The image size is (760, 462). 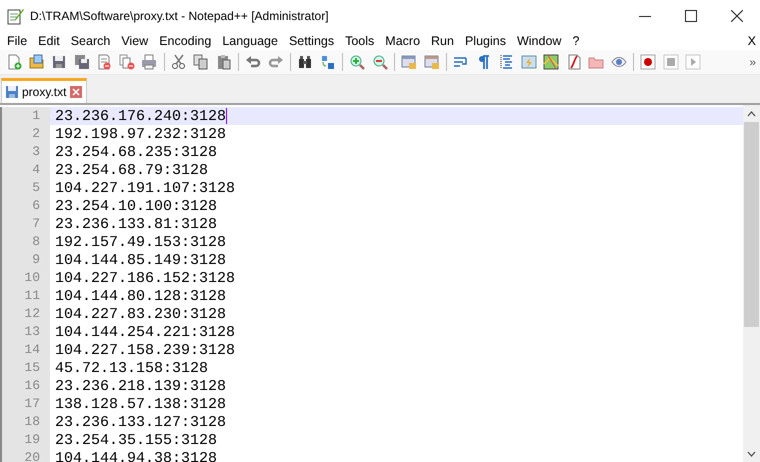 I want to click on line-number: 15, so click(x=25, y=368).